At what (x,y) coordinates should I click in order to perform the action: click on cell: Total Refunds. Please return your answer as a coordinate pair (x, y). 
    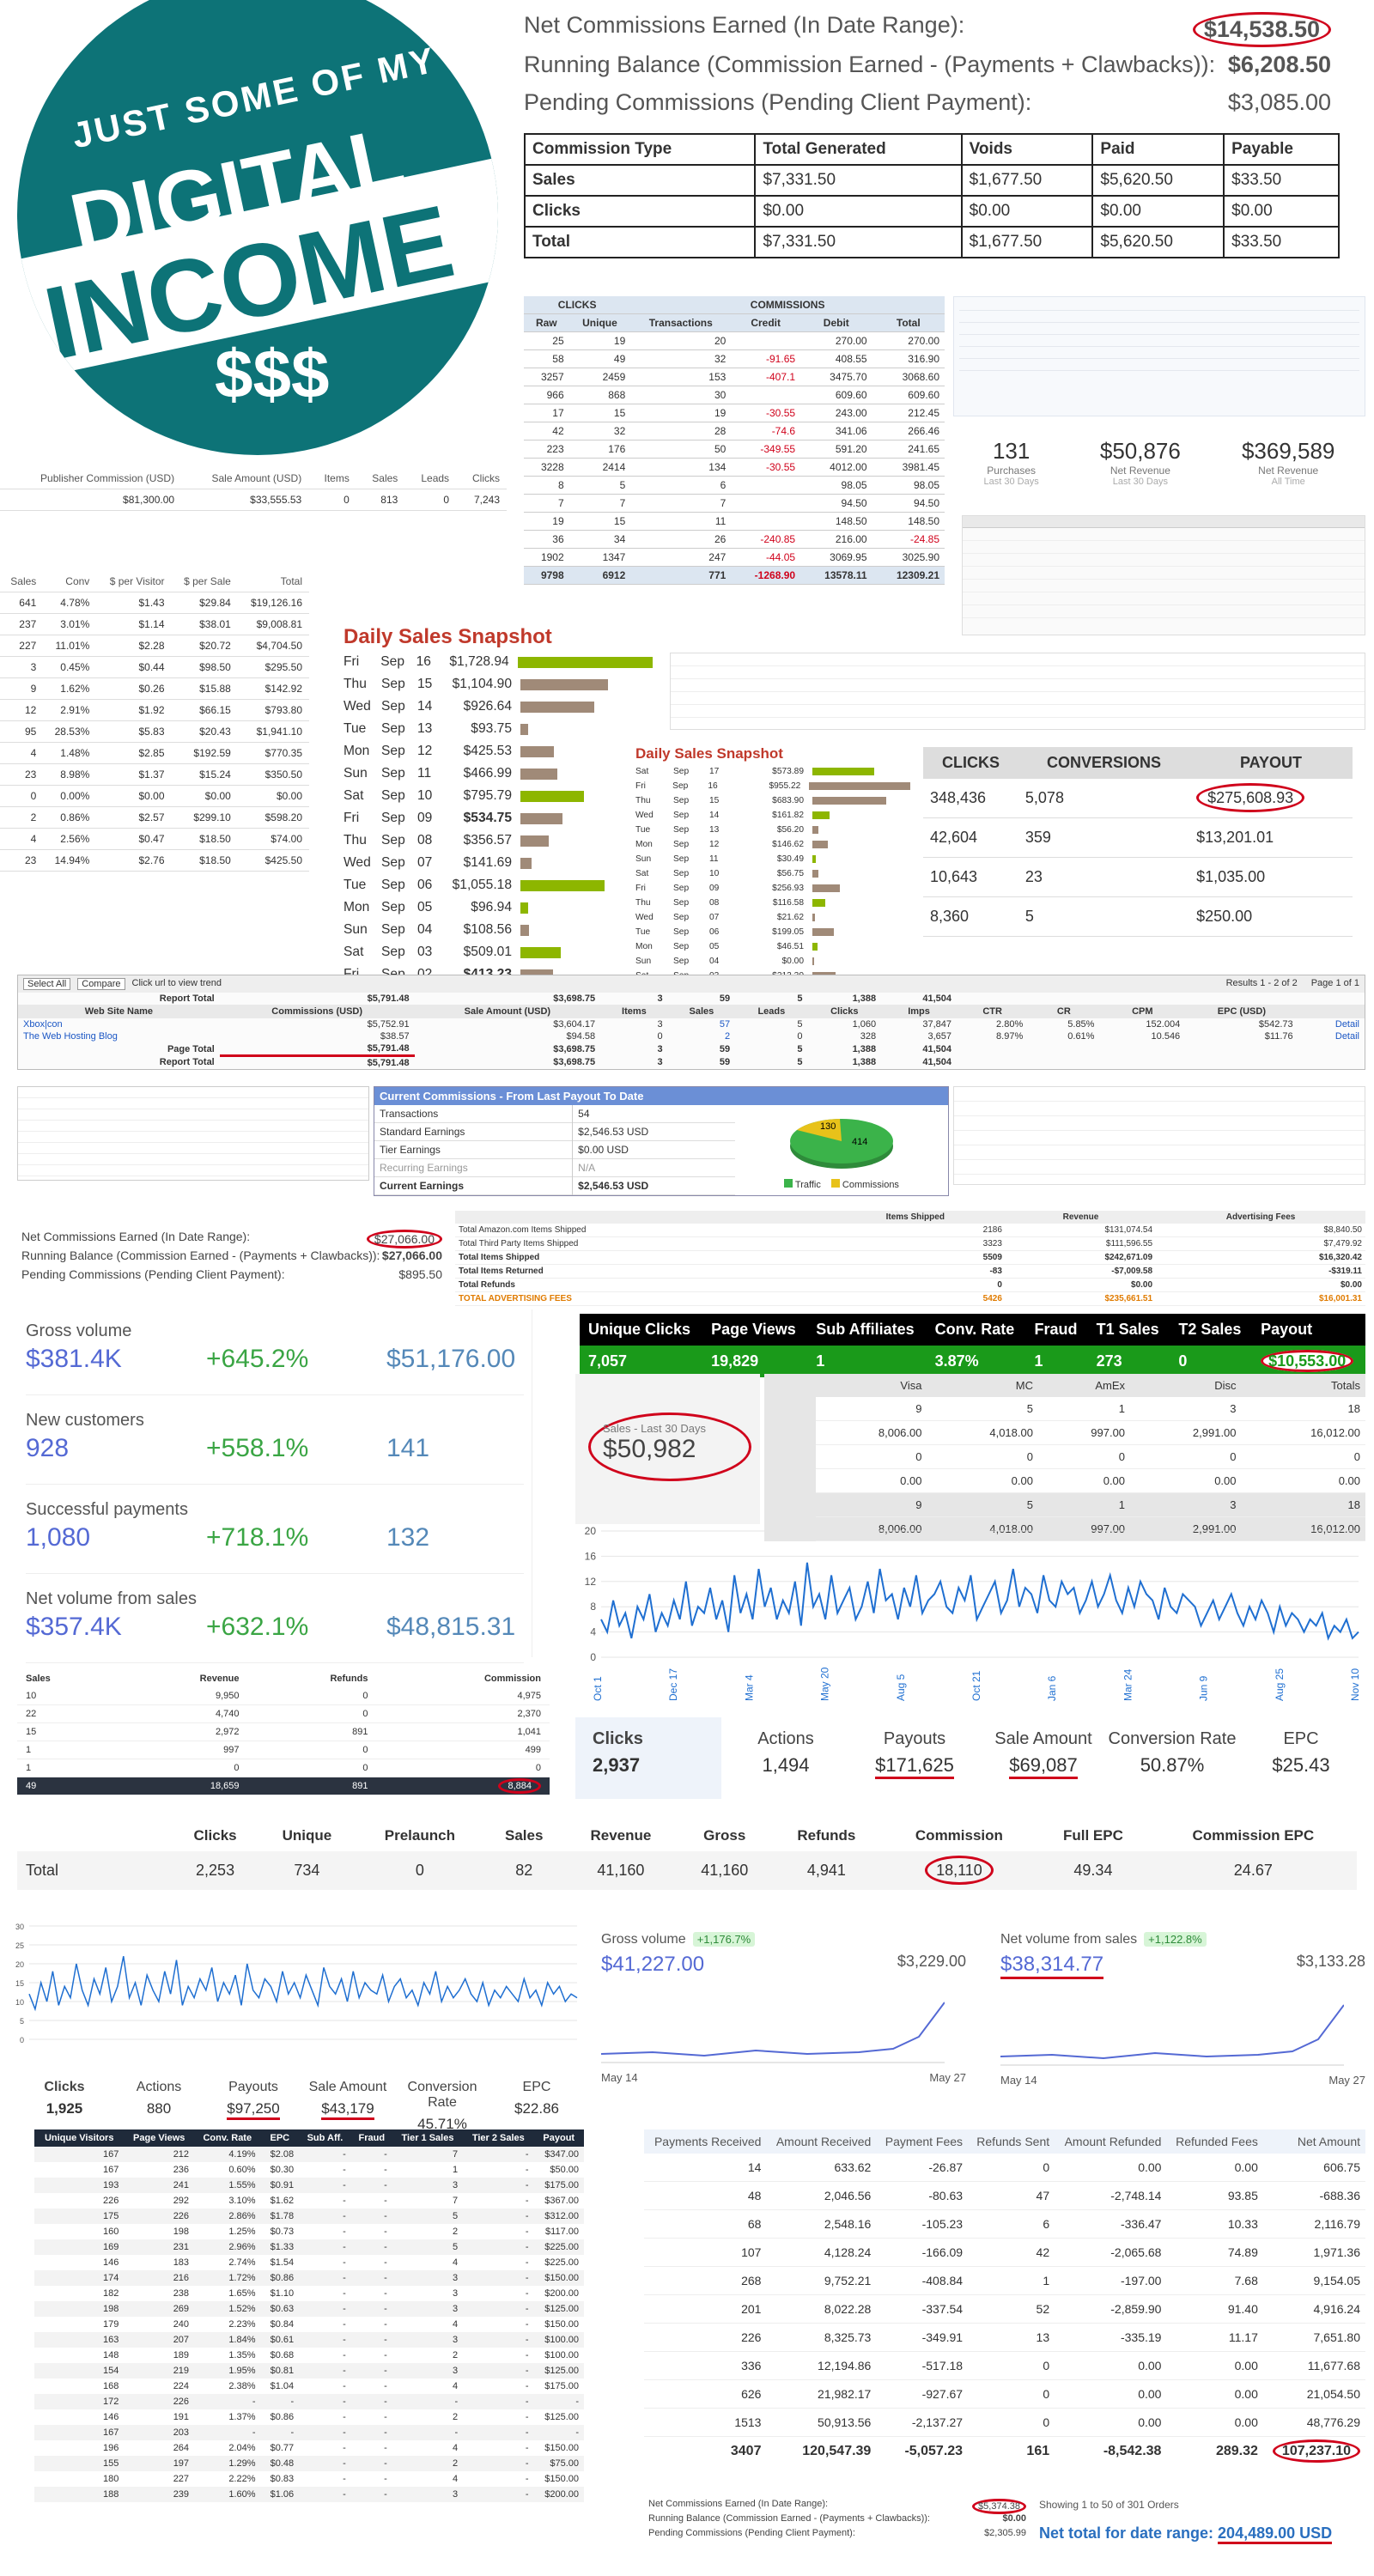
    Looking at the image, I should click on (487, 1285).